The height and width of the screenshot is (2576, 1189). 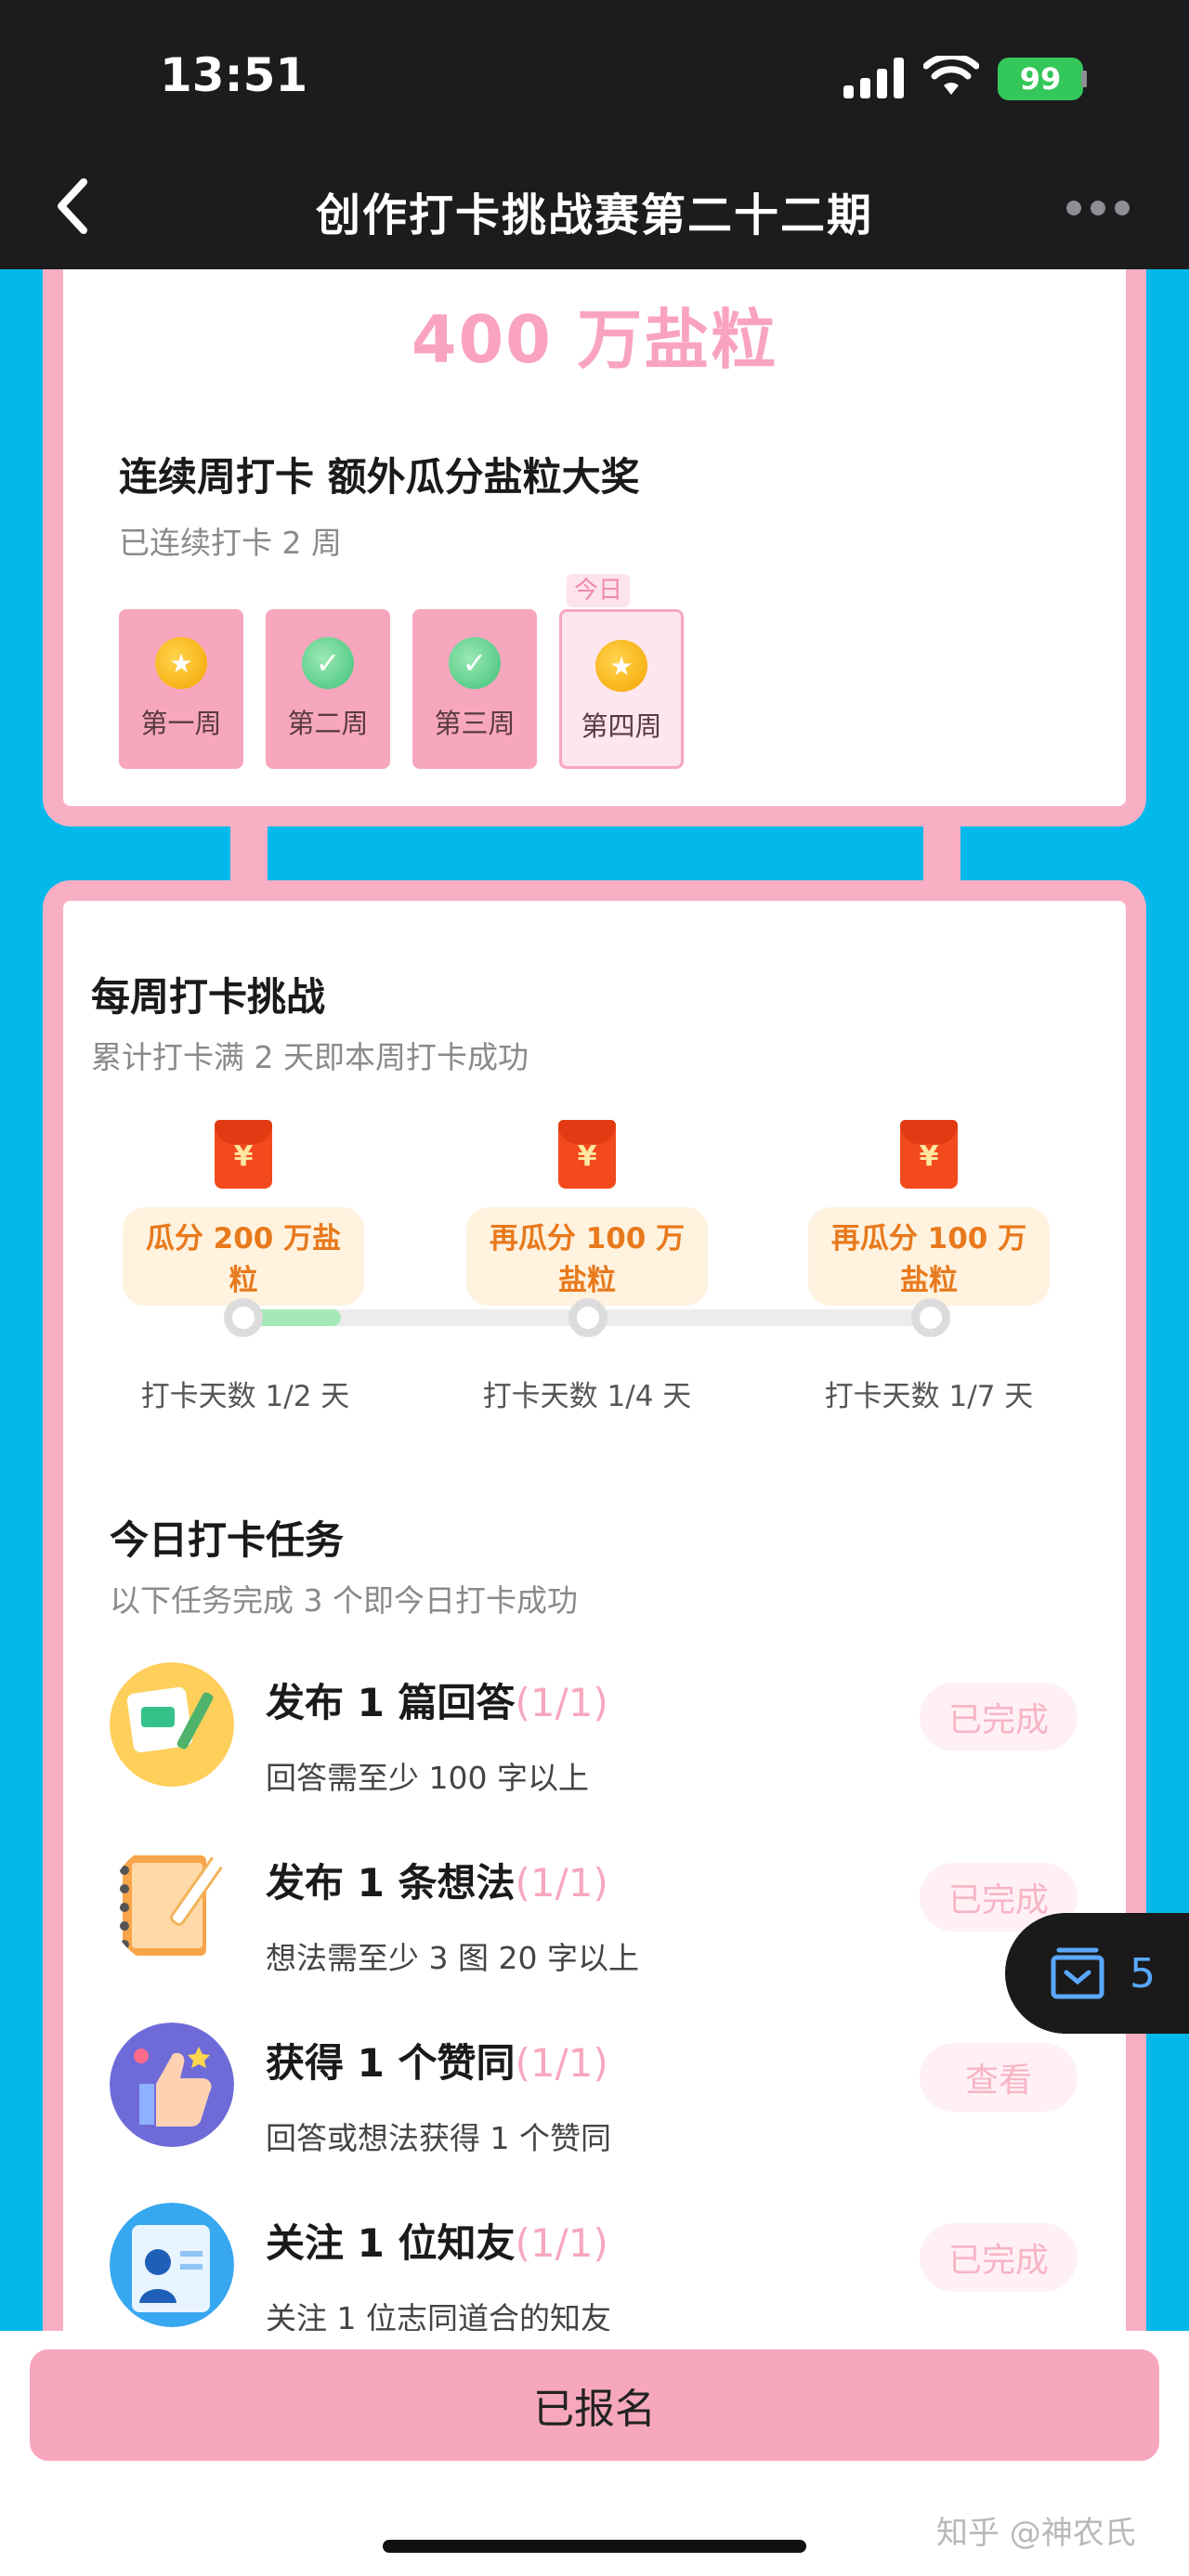 I want to click on prize-amount: 400 万盐粒, so click(x=594, y=340).